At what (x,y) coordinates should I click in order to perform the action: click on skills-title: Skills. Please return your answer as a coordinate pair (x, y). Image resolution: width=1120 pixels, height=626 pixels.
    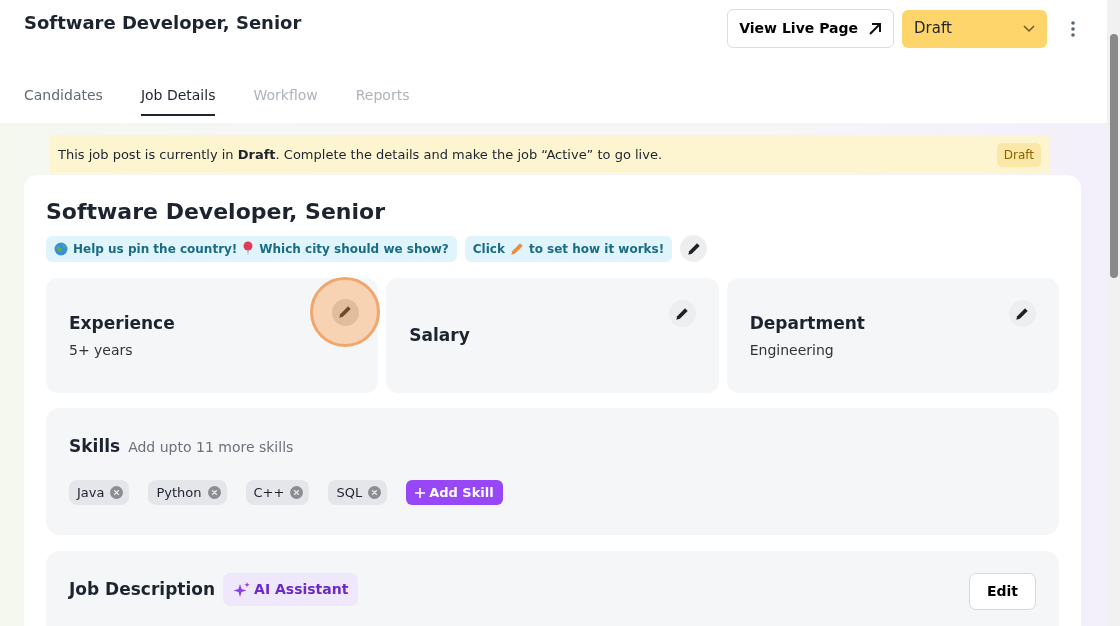
    Looking at the image, I should click on (95, 447).